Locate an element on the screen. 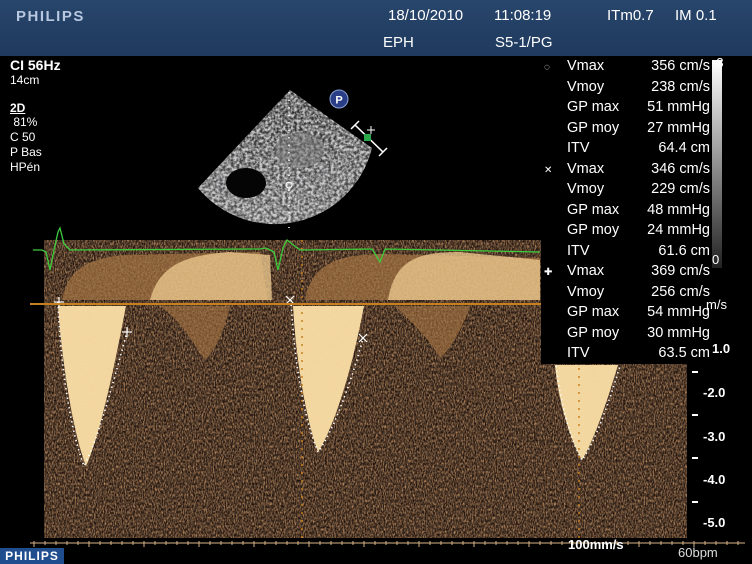  scale-tick-5: -5.0 is located at coordinates (714, 522).